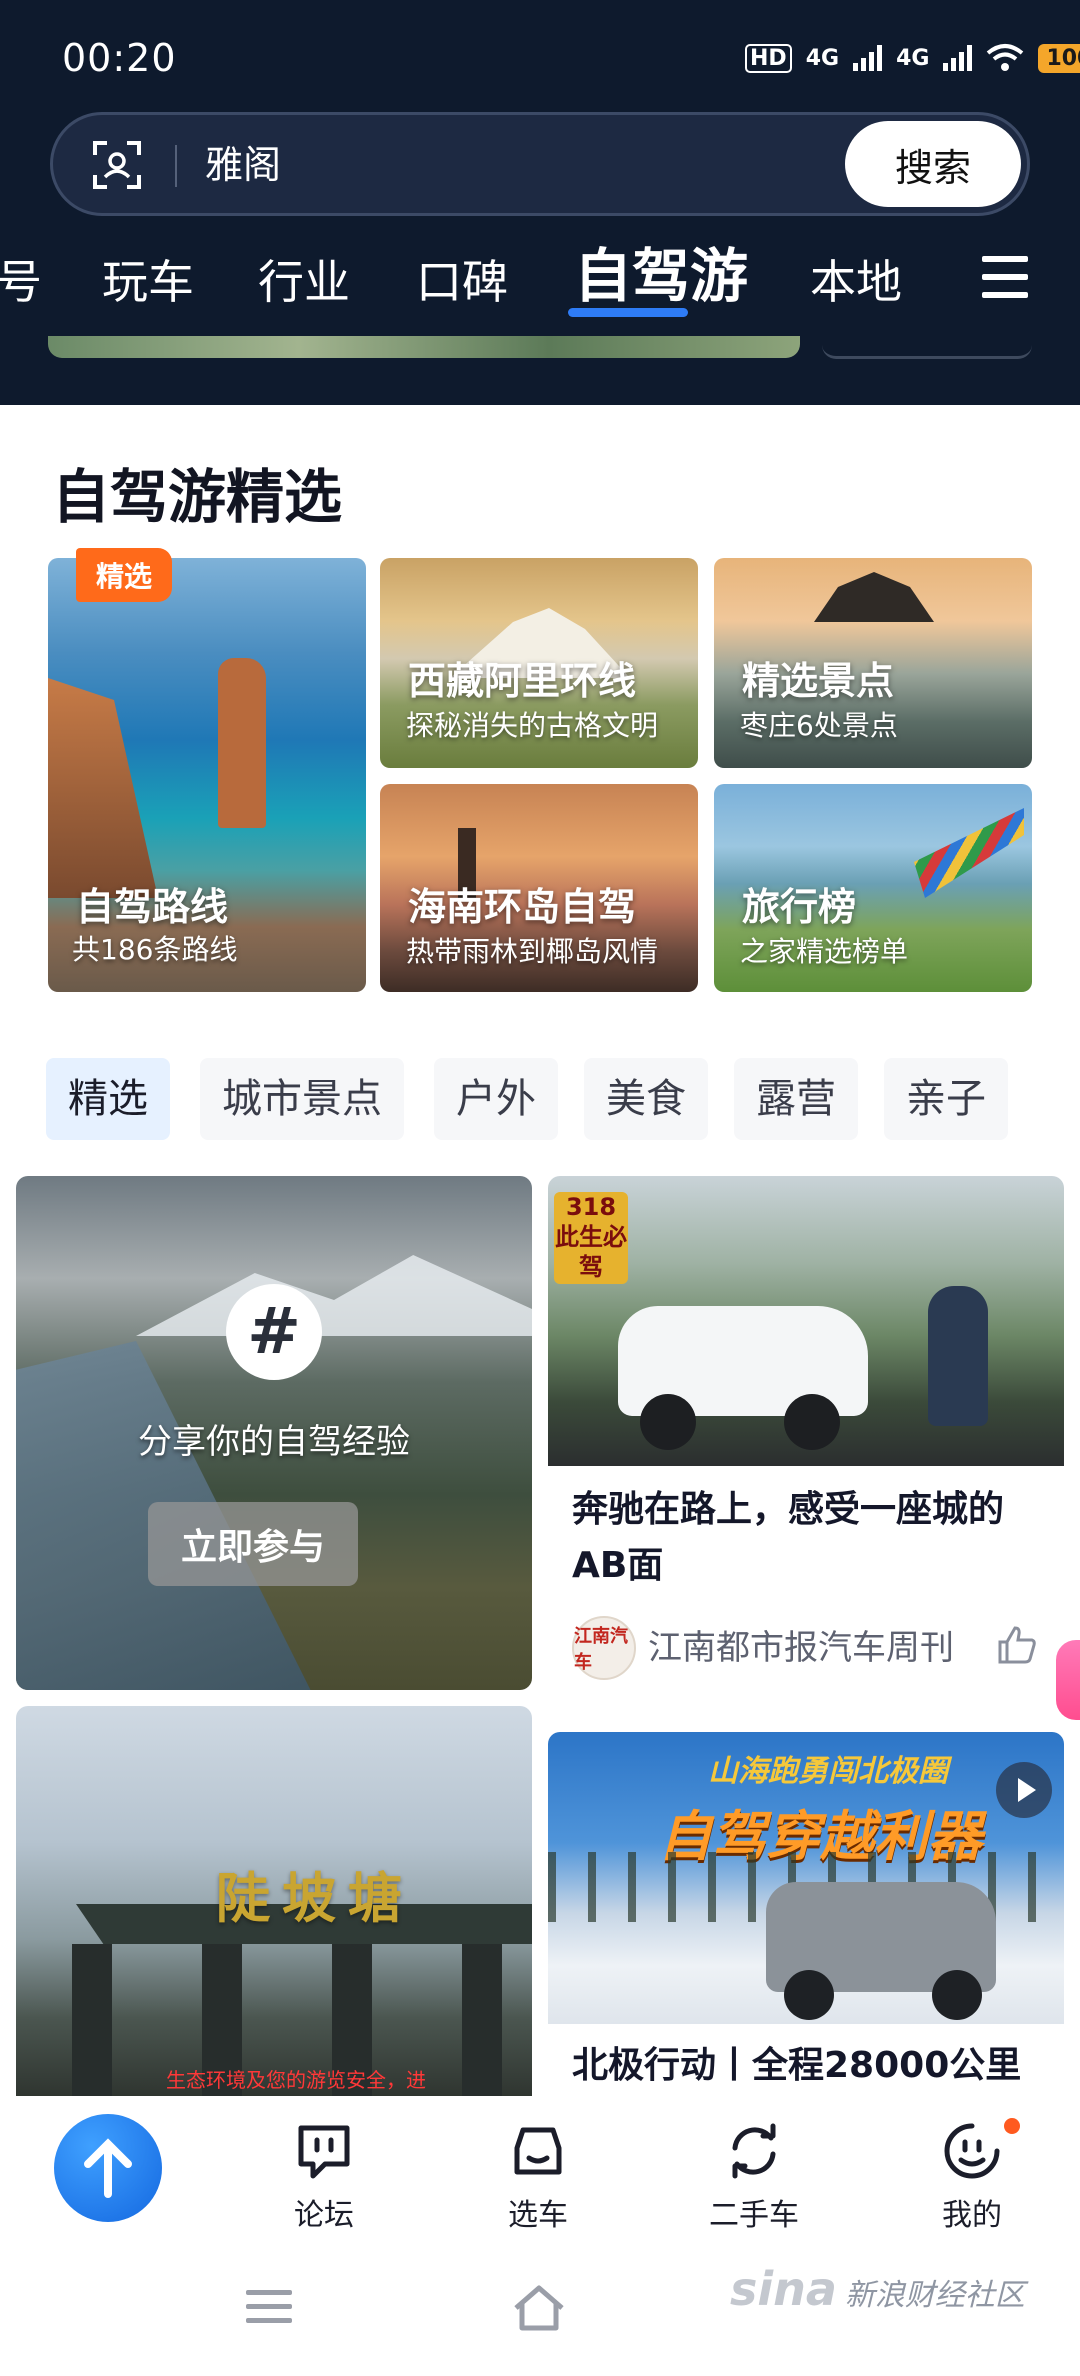 Image resolution: width=1080 pixels, height=2376 pixels. Describe the element at coordinates (324, 2215) in the screenshot. I see `tab-label: 论坛` at that location.